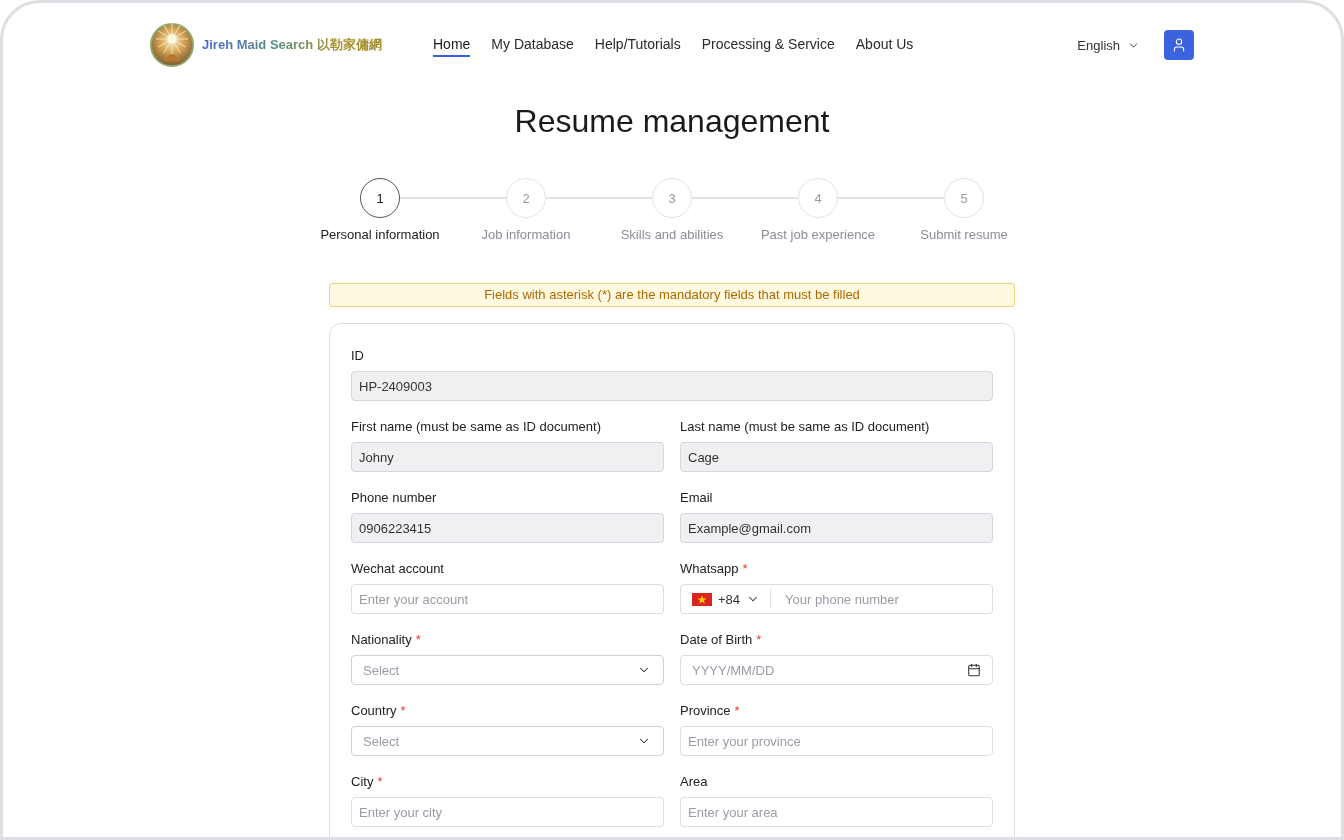 This screenshot has width=1344, height=840. What do you see at coordinates (836, 812) in the screenshot?
I see `input-field: Enter your area` at bounding box center [836, 812].